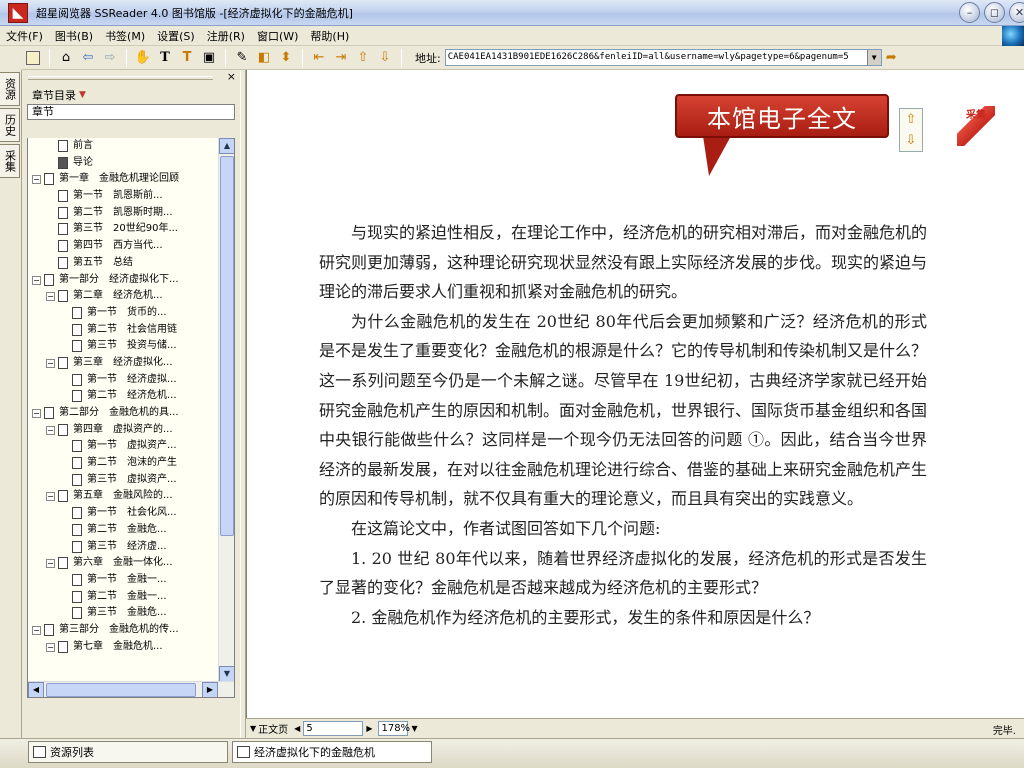 Image resolution: width=1024 pixels, height=768 pixels. Describe the element at coordinates (121, 690) in the screenshot. I see `scroll-thumb-horizontal` at that location.